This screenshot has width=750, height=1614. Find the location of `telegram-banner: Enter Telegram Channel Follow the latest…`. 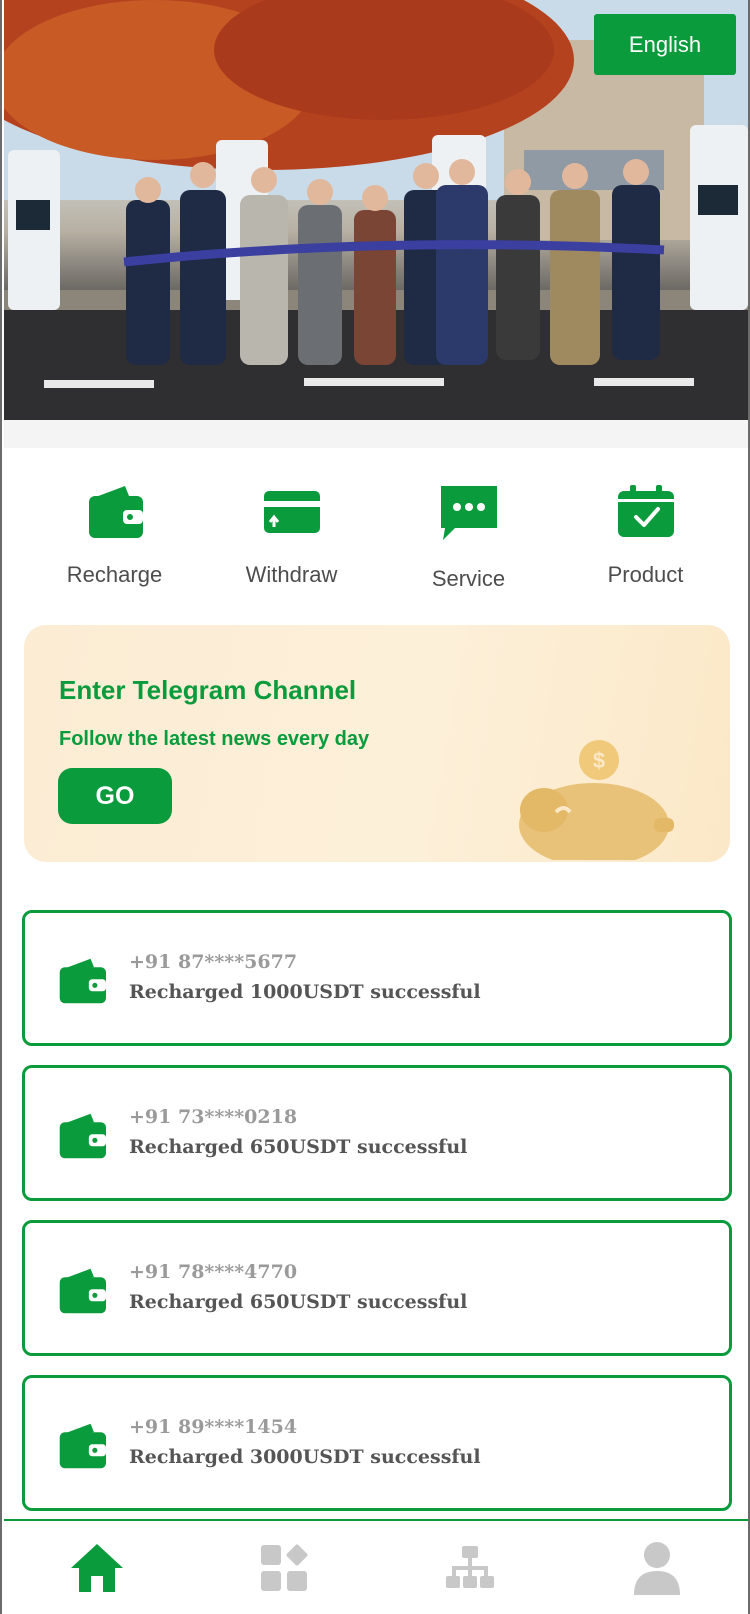

telegram-banner: Enter Telegram Channel Follow the latest… is located at coordinates (377, 743).